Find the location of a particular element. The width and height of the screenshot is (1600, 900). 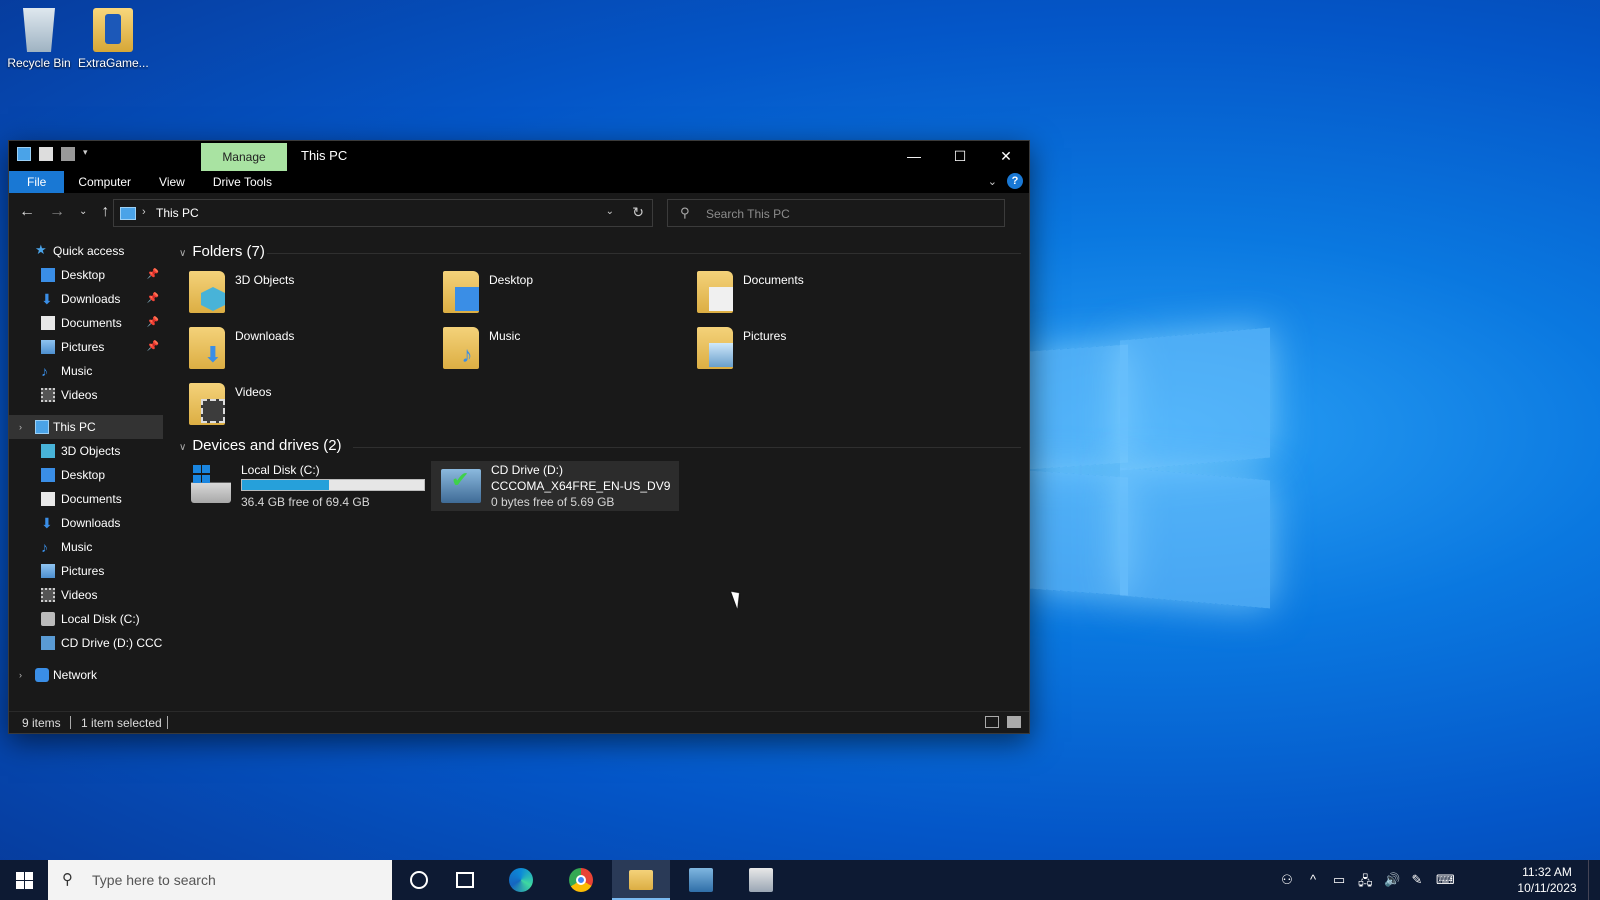

network-icon: 🖧 is located at coordinates (1365, 883).